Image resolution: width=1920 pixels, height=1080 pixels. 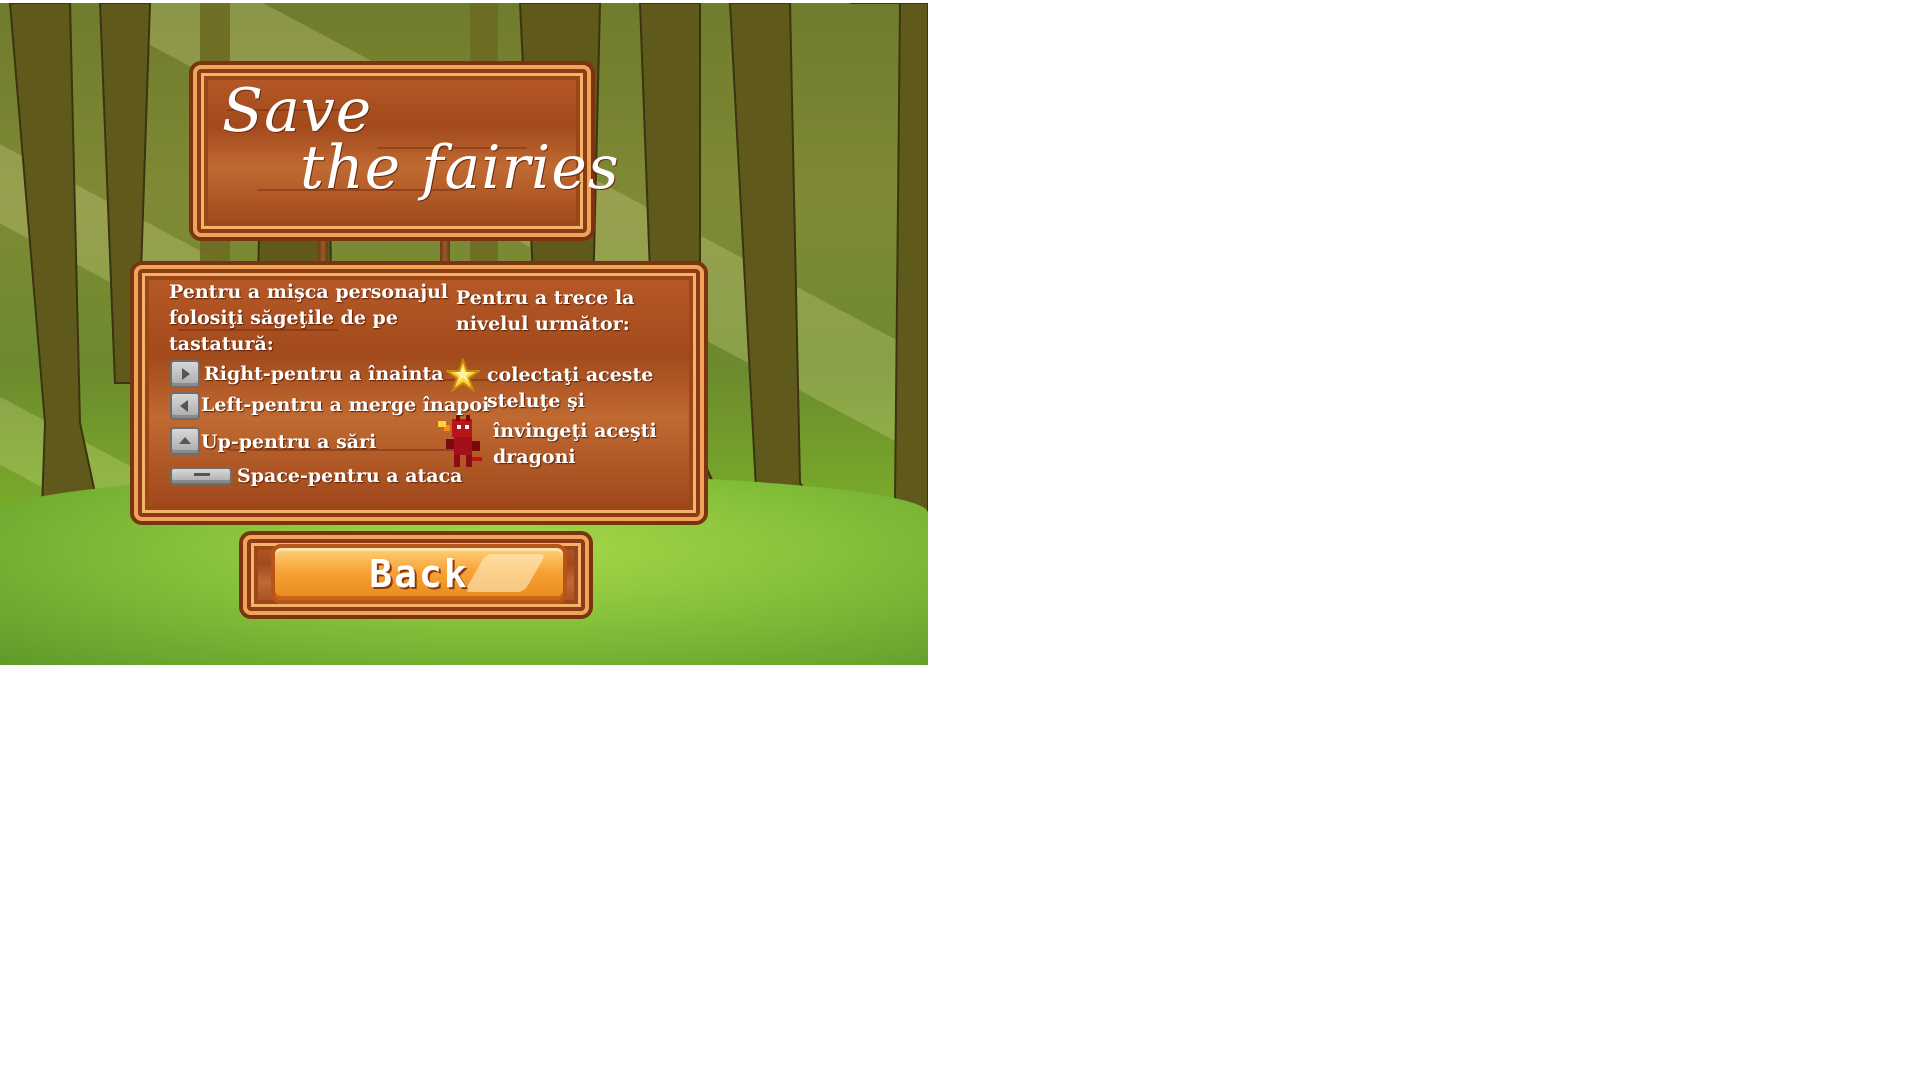 I want to click on dragon-icon, so click(x=460, y=441).